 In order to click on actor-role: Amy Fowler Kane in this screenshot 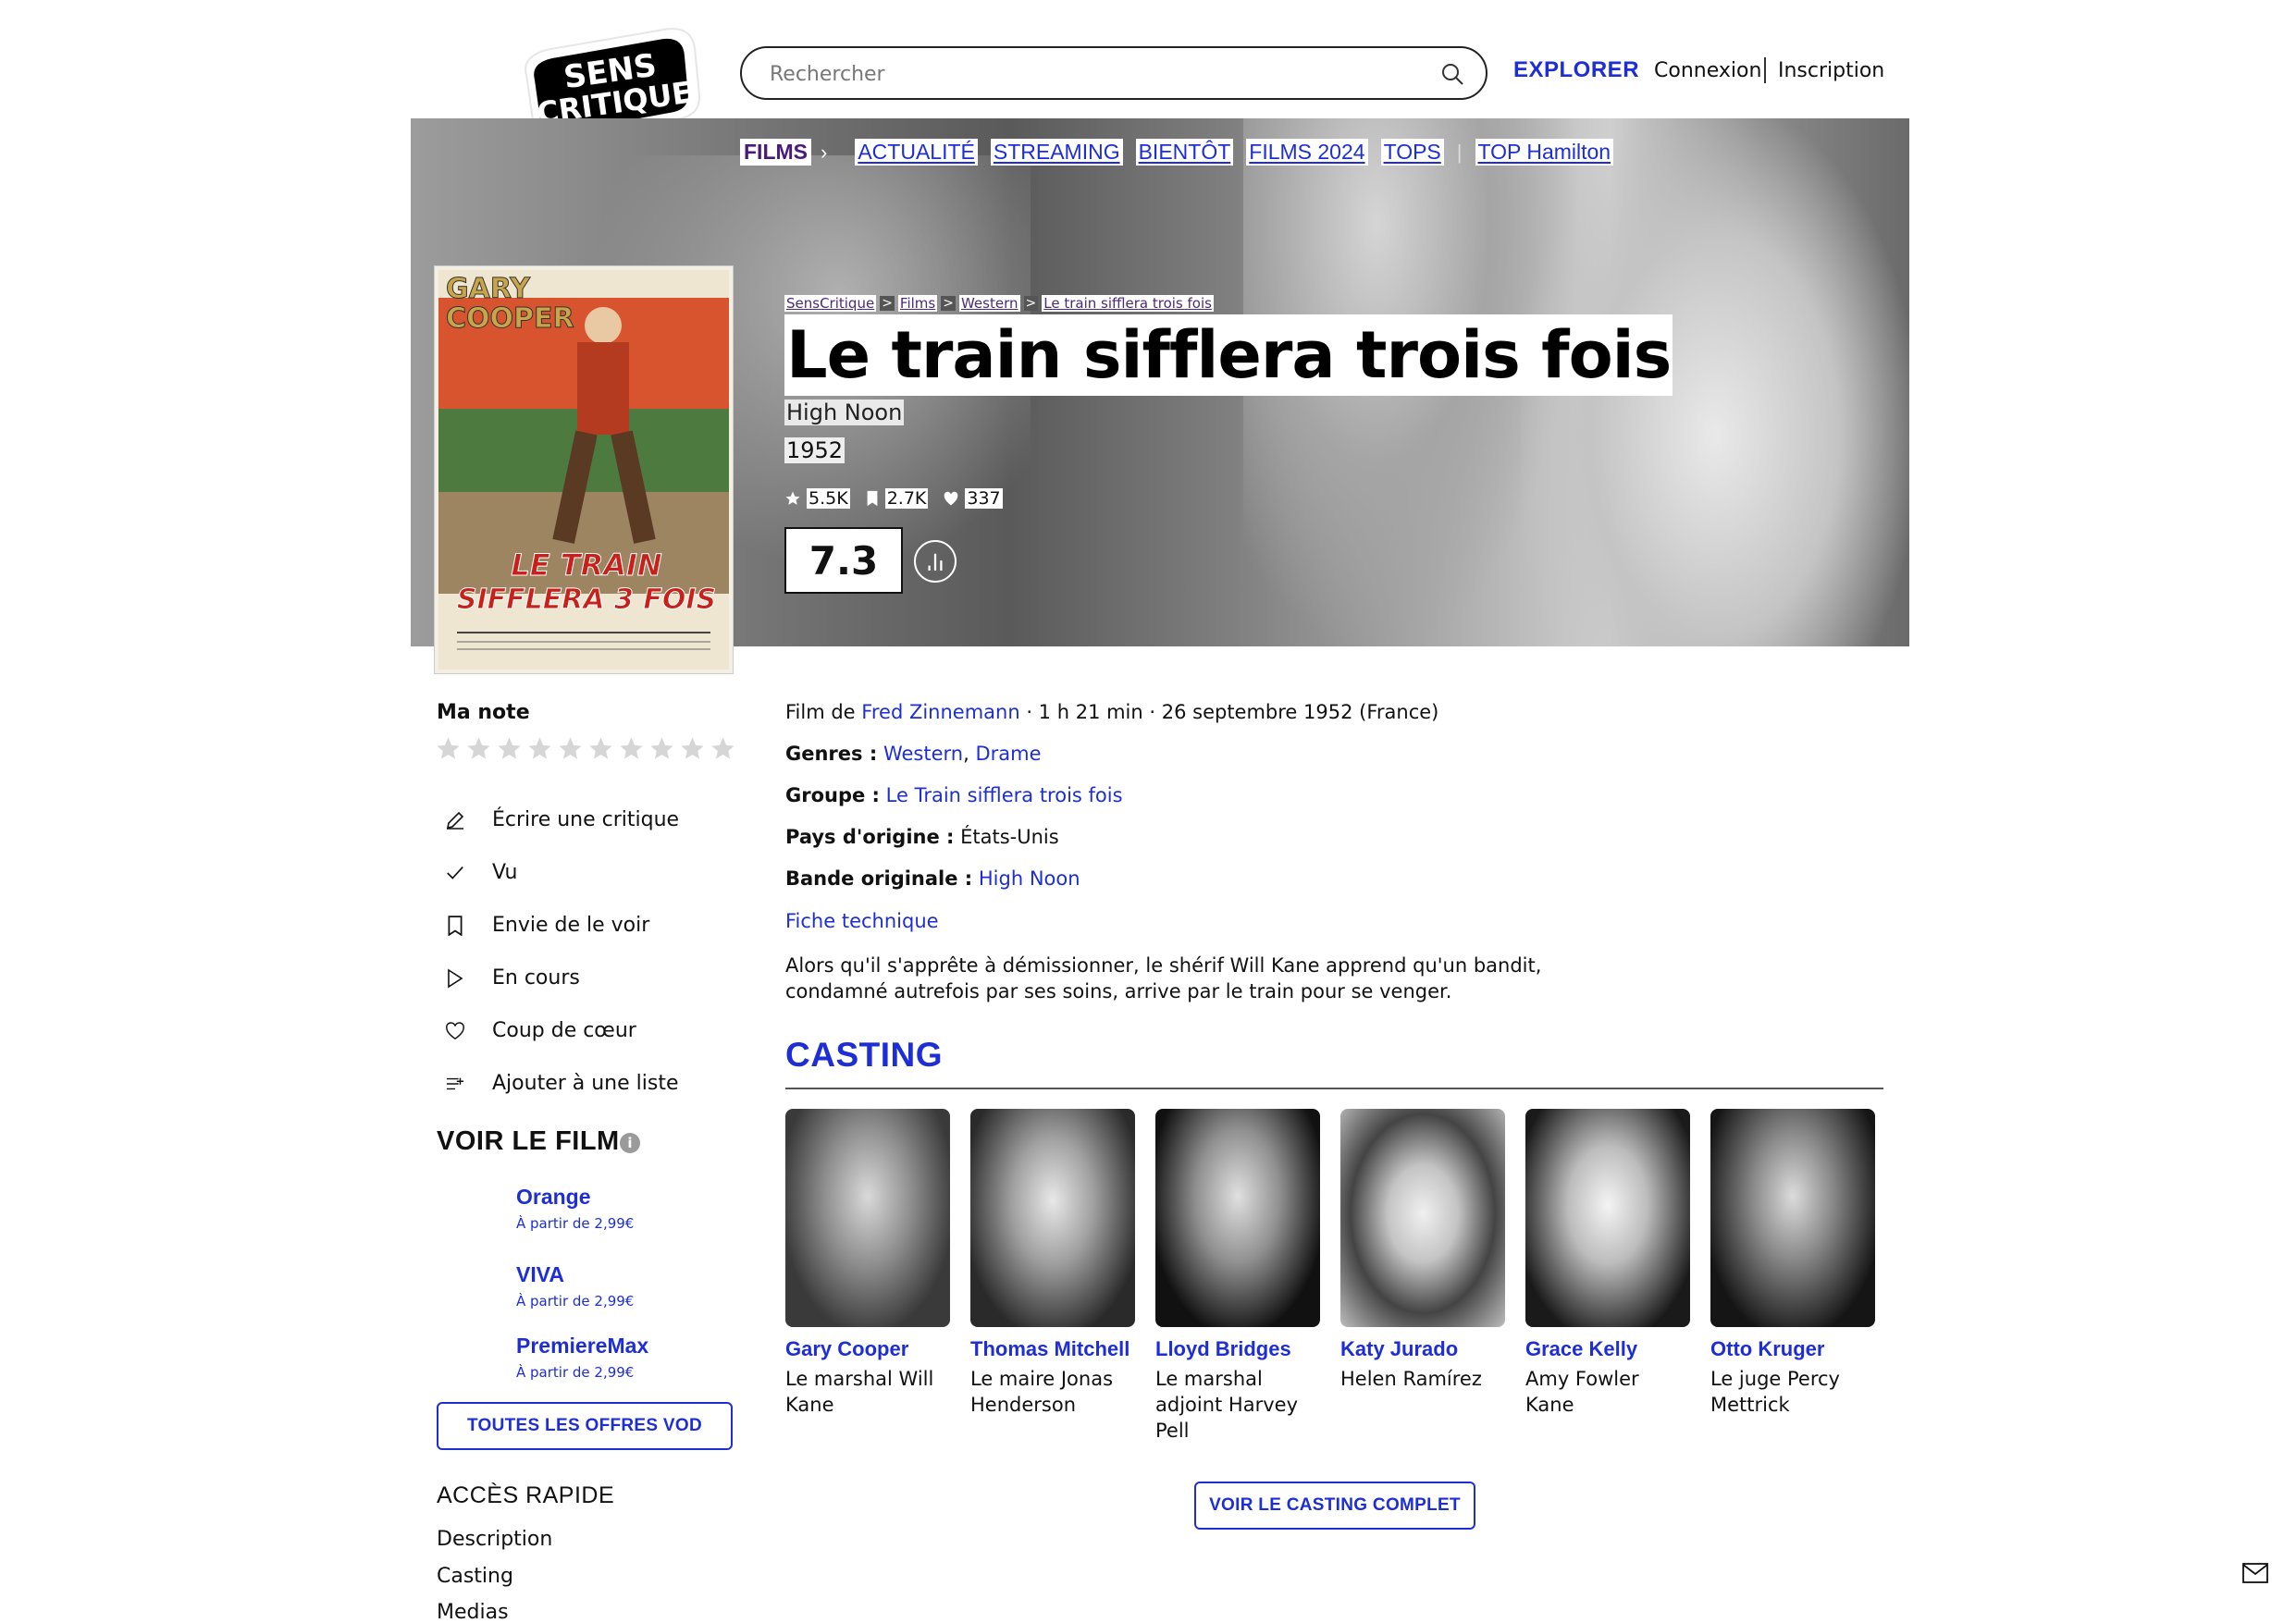, I will do `click(1582, 1392)`.